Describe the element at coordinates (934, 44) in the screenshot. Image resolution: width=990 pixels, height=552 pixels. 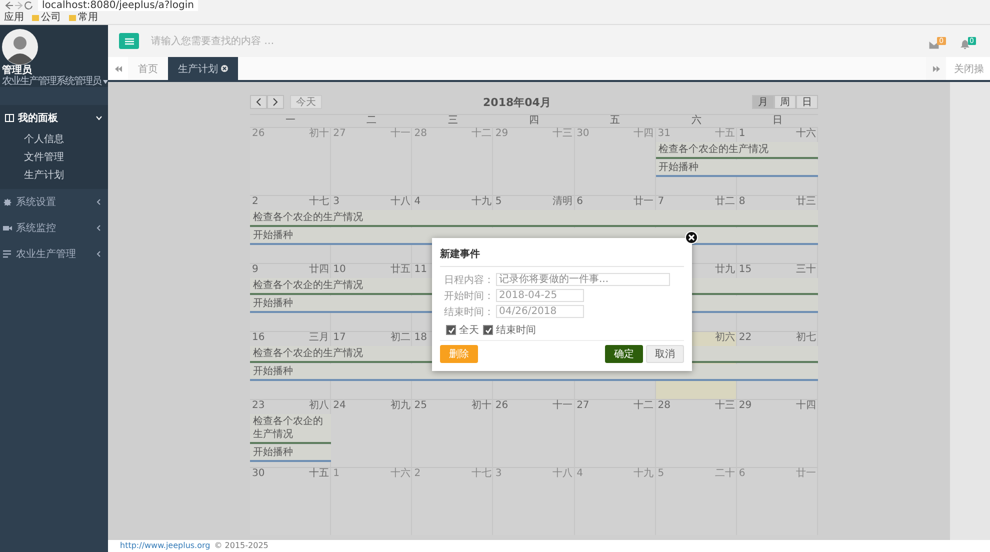
I see `mail-icon` at that location.